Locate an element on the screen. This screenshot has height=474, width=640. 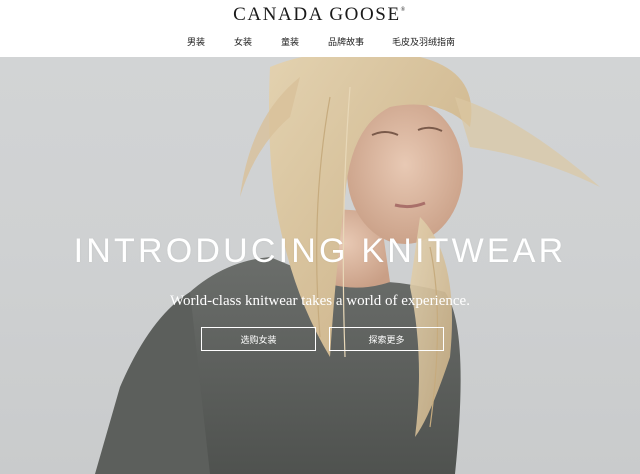
main-nav: 男装 女装 童装 品牌故事 毛皮及羽绒指南 is located at coordinates (320, 42).